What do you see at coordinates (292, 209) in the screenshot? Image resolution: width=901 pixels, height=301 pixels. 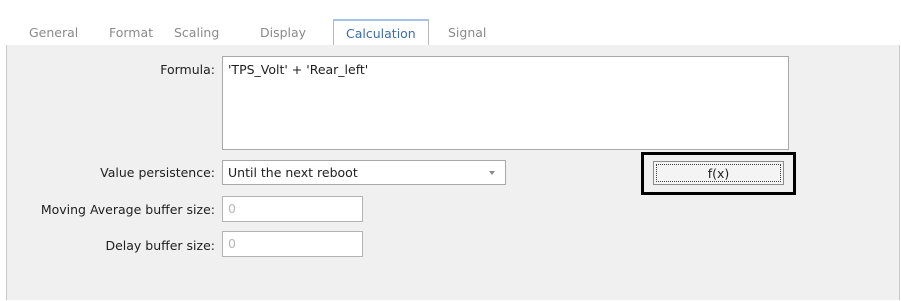 I see `moving-average-buffer-input: 0` at bounding box center [292, 209].